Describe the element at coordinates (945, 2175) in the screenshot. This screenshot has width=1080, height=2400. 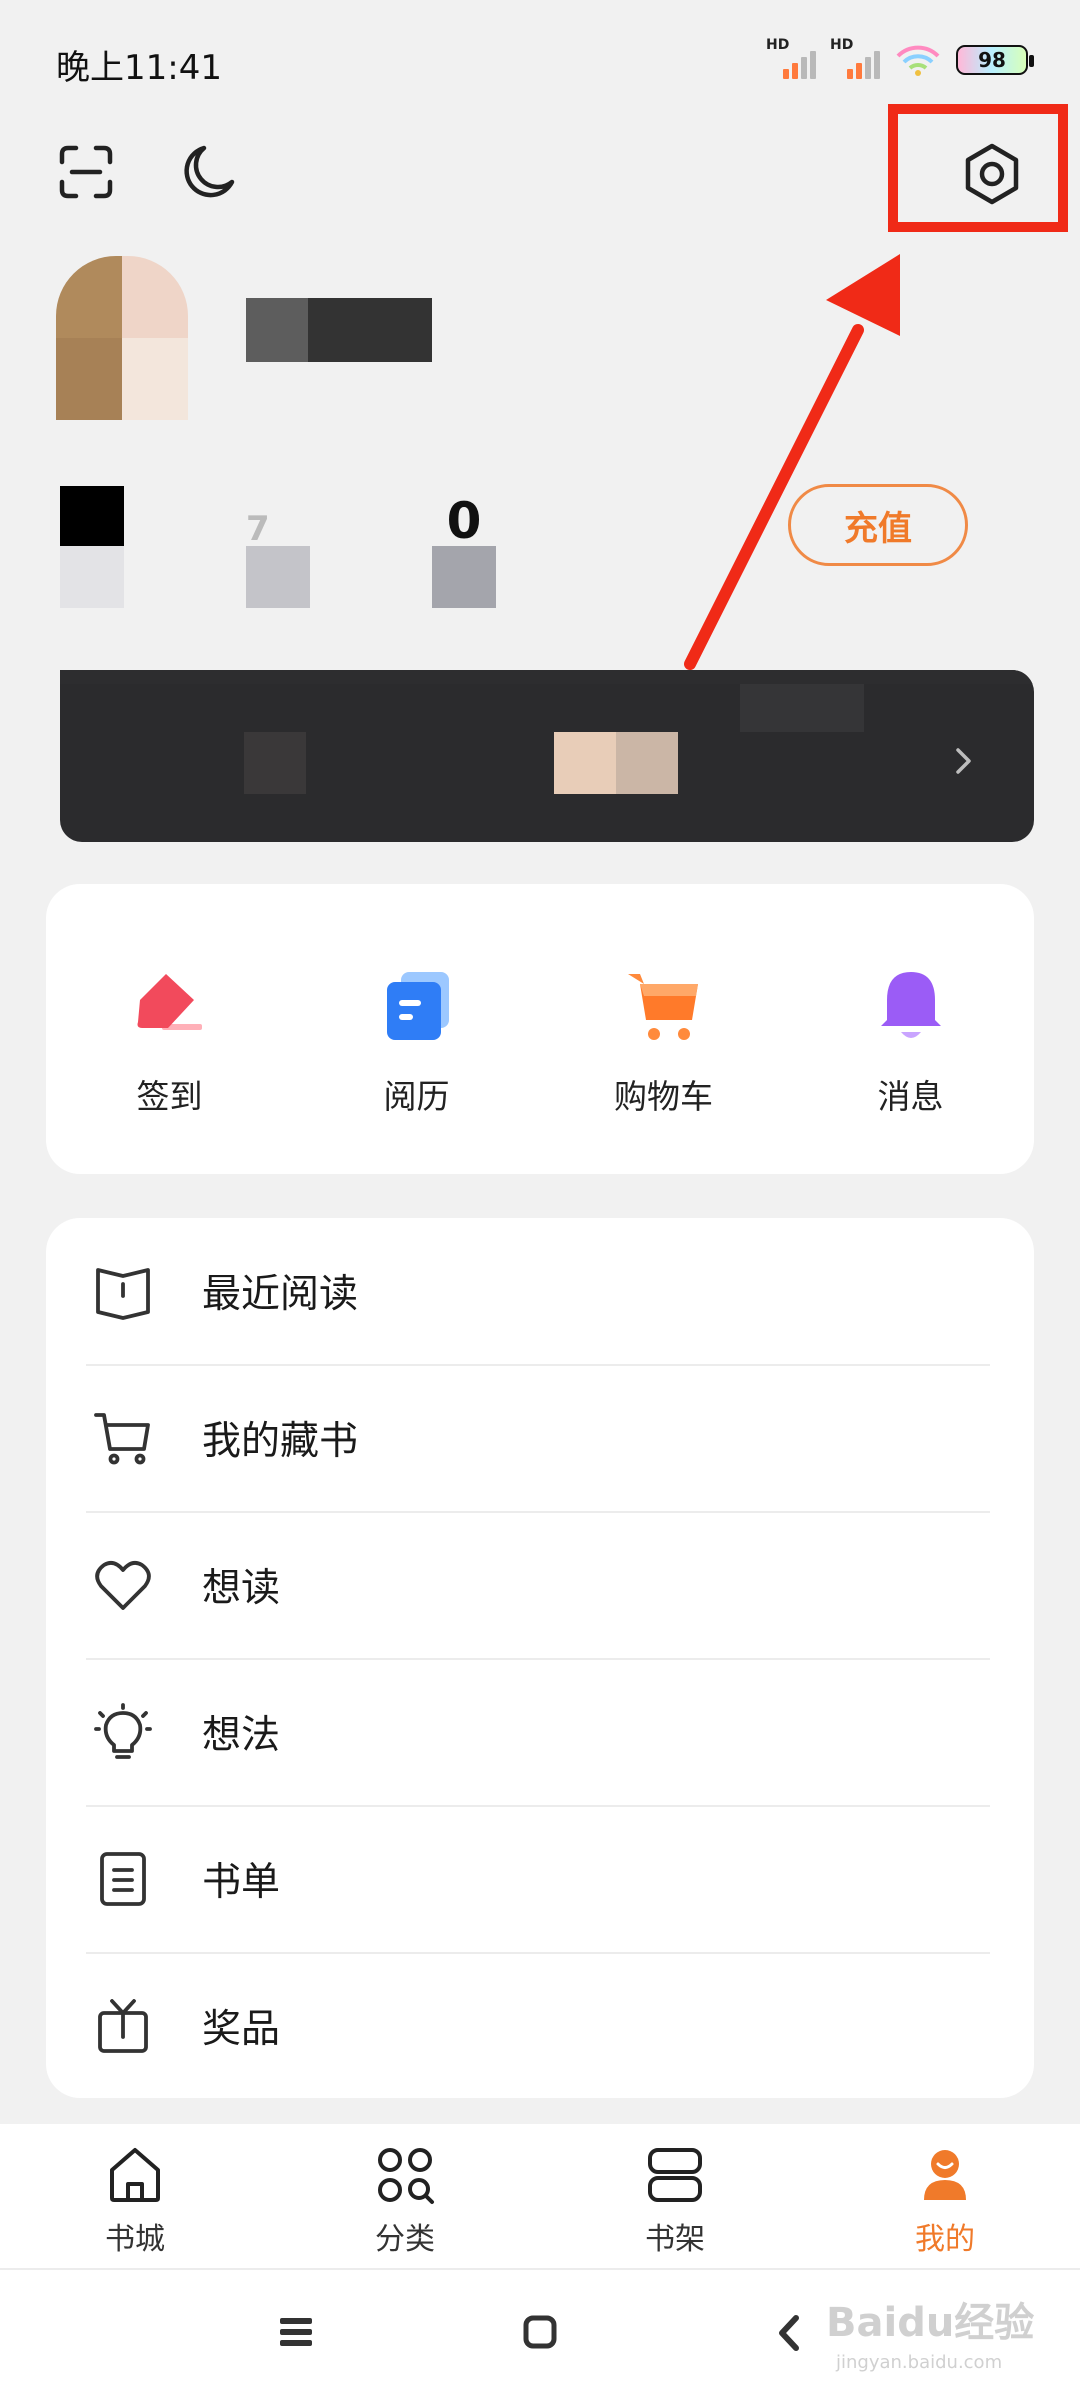
I see `profile-icon` at that location.